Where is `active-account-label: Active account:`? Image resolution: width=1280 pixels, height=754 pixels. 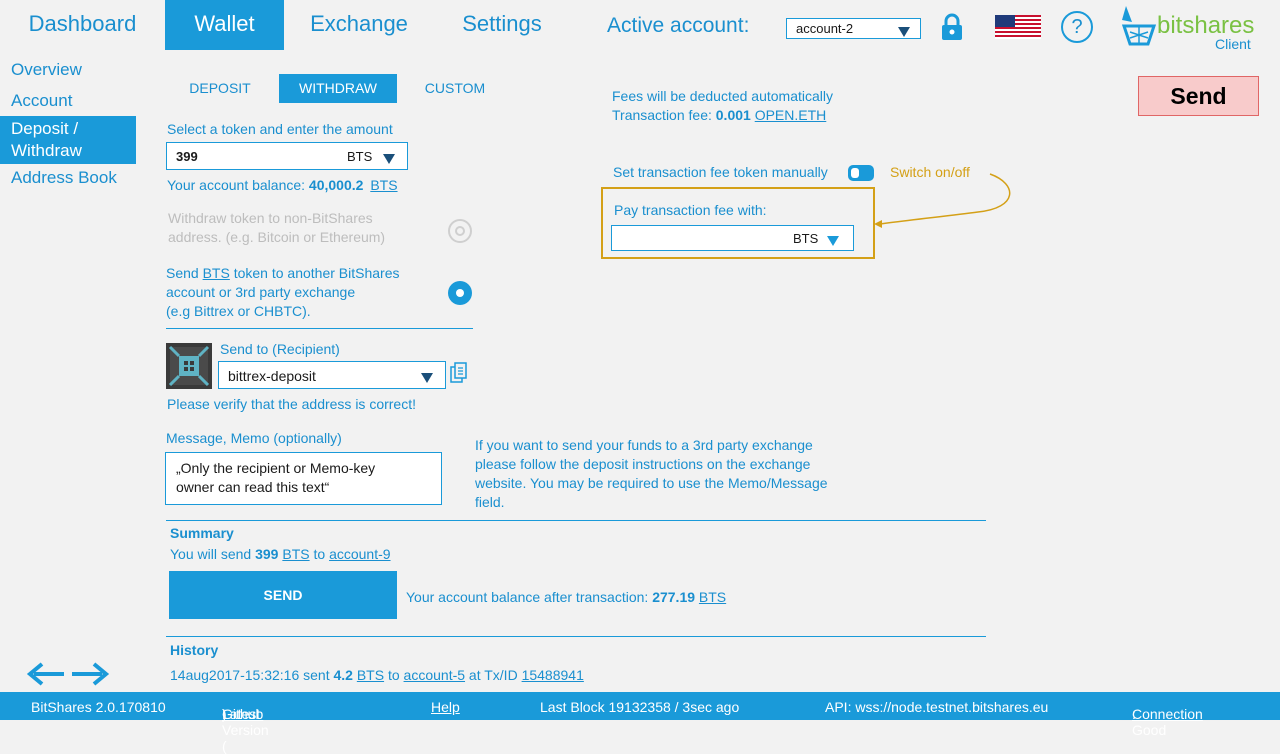
active-account-label: Active account: is located at coordinates (678, 25).